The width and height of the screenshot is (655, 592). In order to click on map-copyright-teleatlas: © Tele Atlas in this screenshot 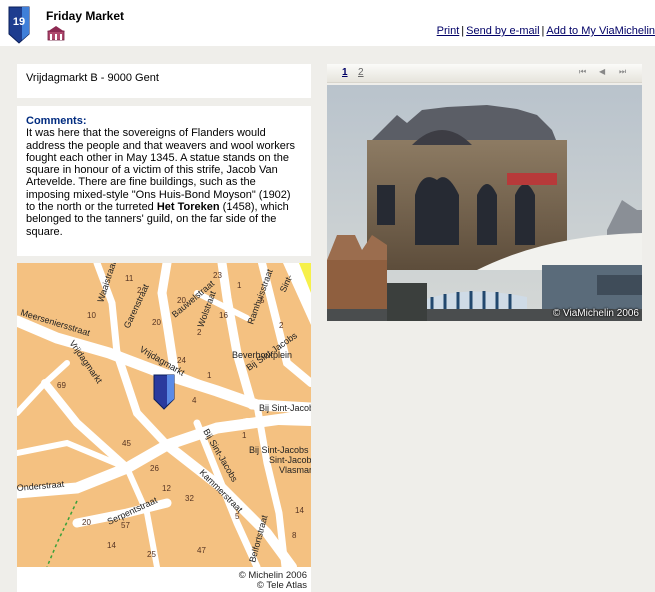, I will do `click(281, 585)`.